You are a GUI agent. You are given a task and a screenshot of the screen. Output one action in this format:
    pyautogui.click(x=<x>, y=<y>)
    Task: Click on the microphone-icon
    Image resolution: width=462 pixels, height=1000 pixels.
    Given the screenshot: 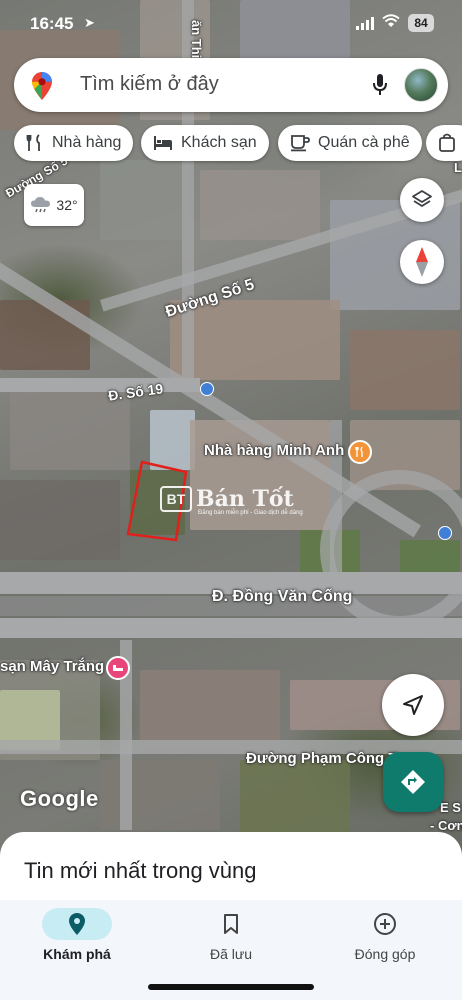 What is the action you would take?
    pyautogui.click(x=380, y=85)
    